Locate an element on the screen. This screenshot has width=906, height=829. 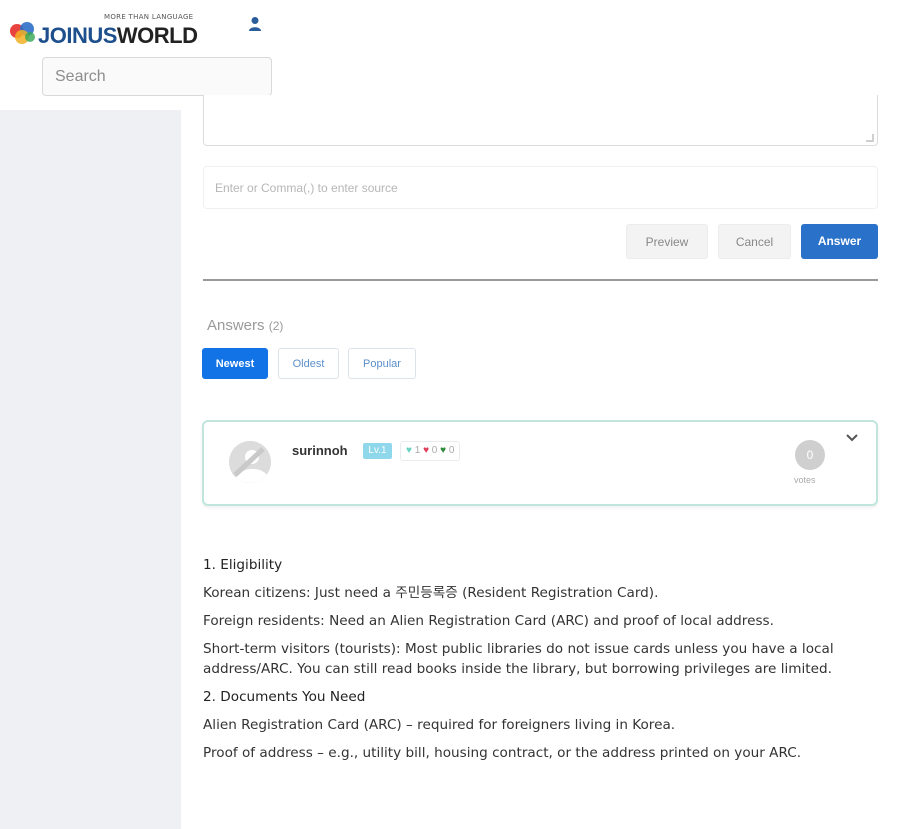
tab-newest: Newest is located at coordinates (235, 363).